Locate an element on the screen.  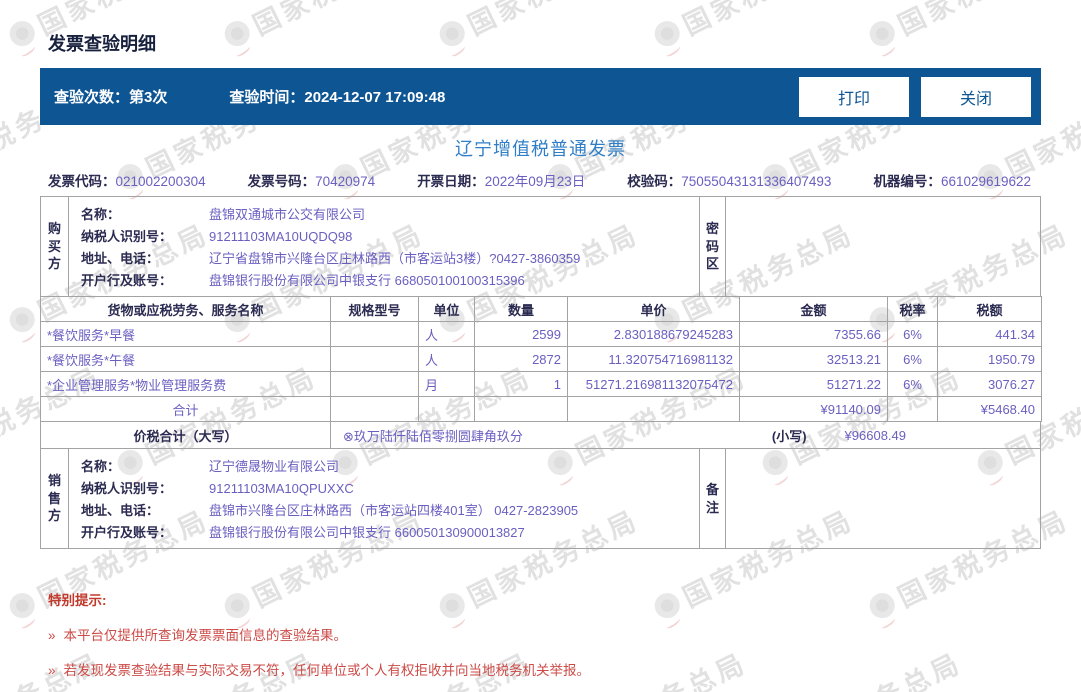
seller-name-row: 名称： 辽宁德晟物业有限公司 is located at coordinates (210, 466).